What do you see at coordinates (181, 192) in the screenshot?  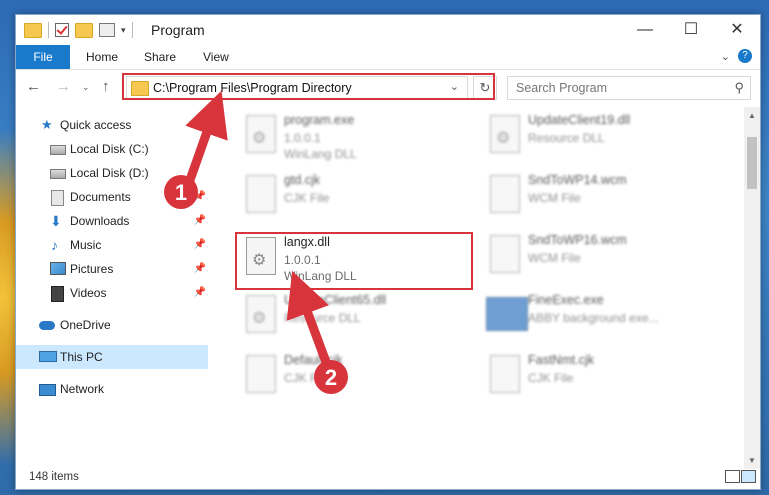 I see `step-1-label: 1` at bounding box center [181, 192].